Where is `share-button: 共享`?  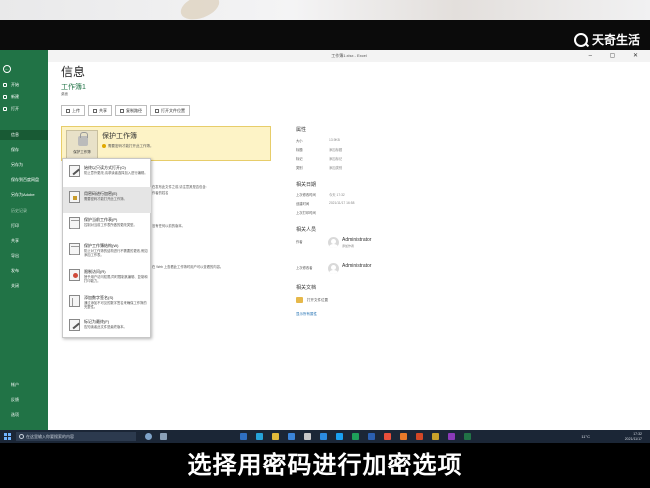
share-button: 共享 is located at coordinates (100, 110).